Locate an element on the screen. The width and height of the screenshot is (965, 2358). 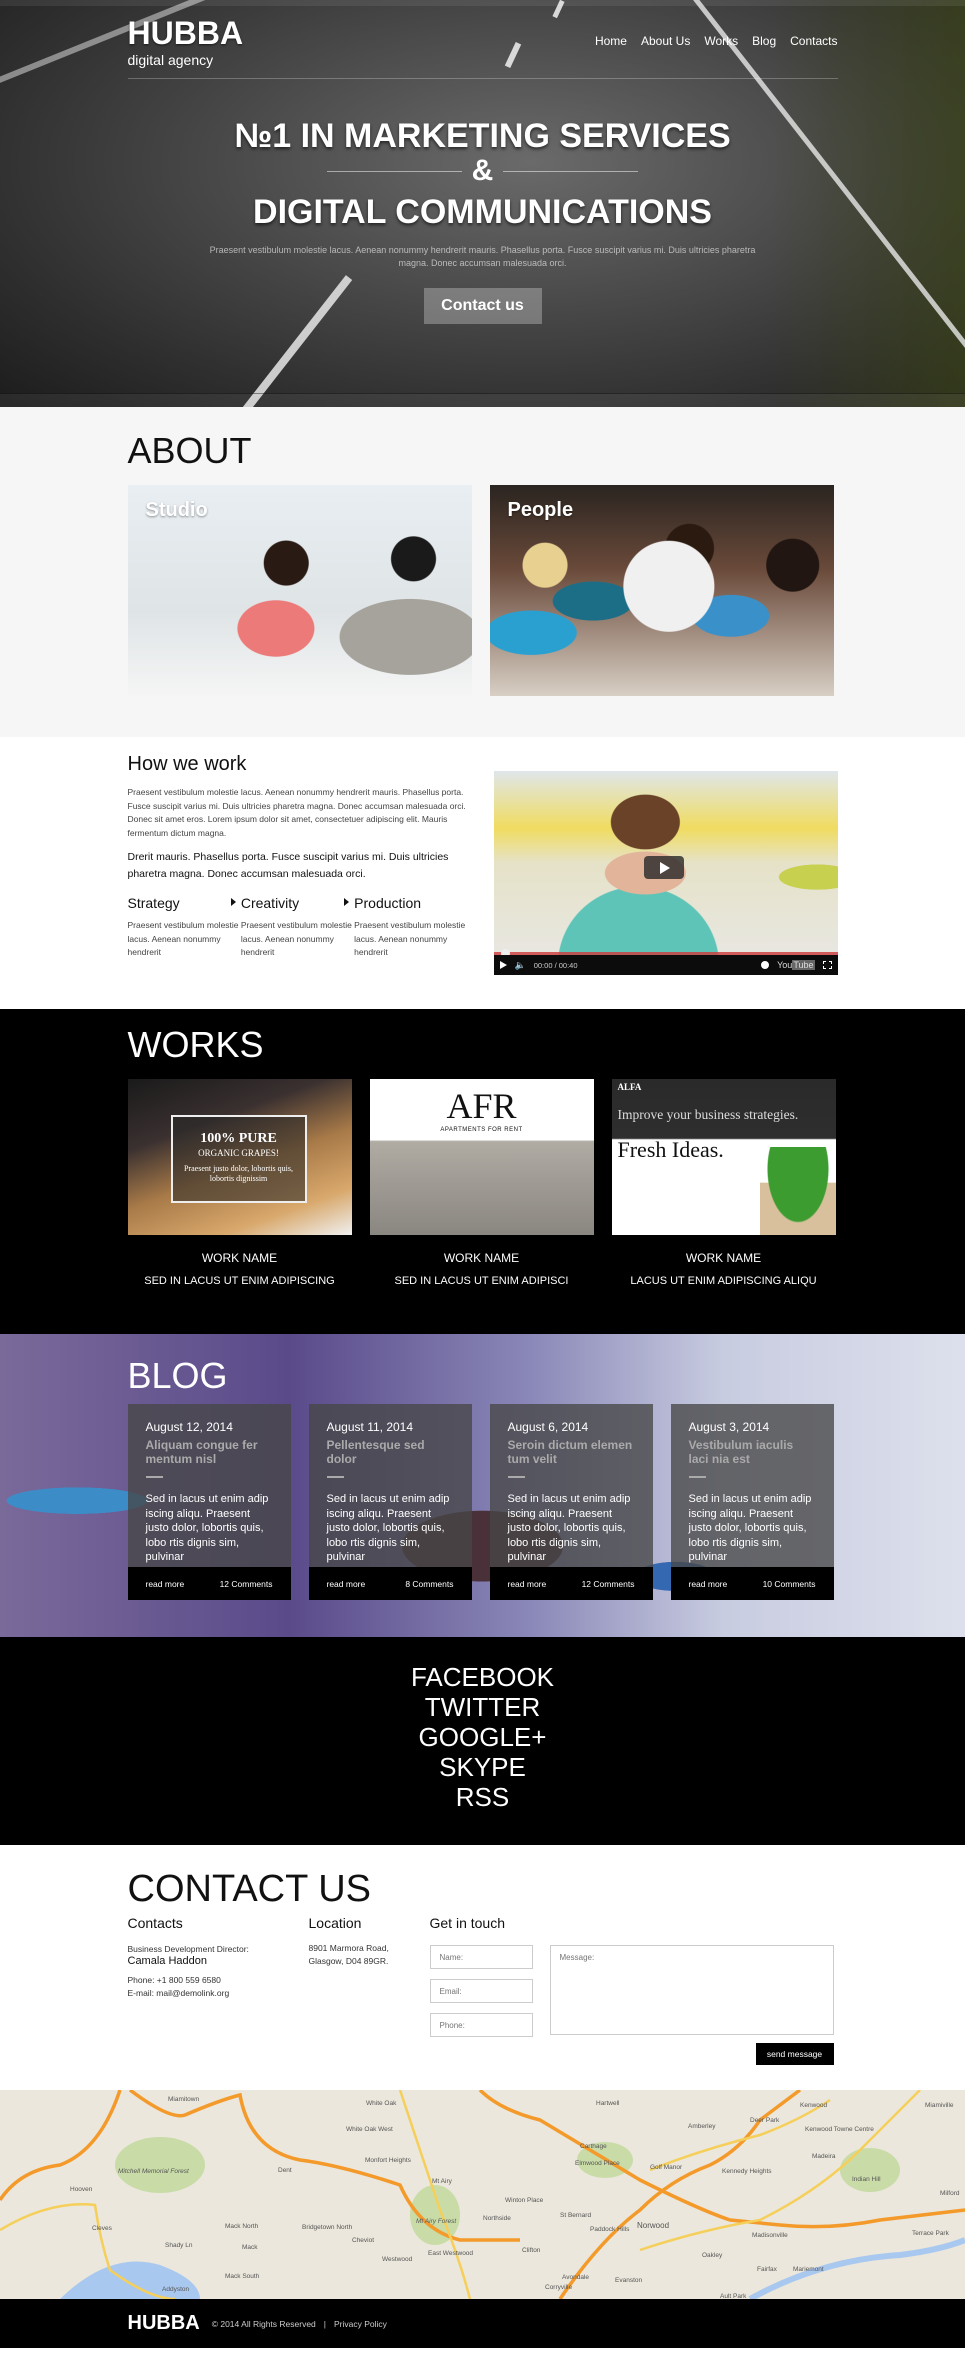
comments-link: 10 Comments is located at coordinates (789, 1584).